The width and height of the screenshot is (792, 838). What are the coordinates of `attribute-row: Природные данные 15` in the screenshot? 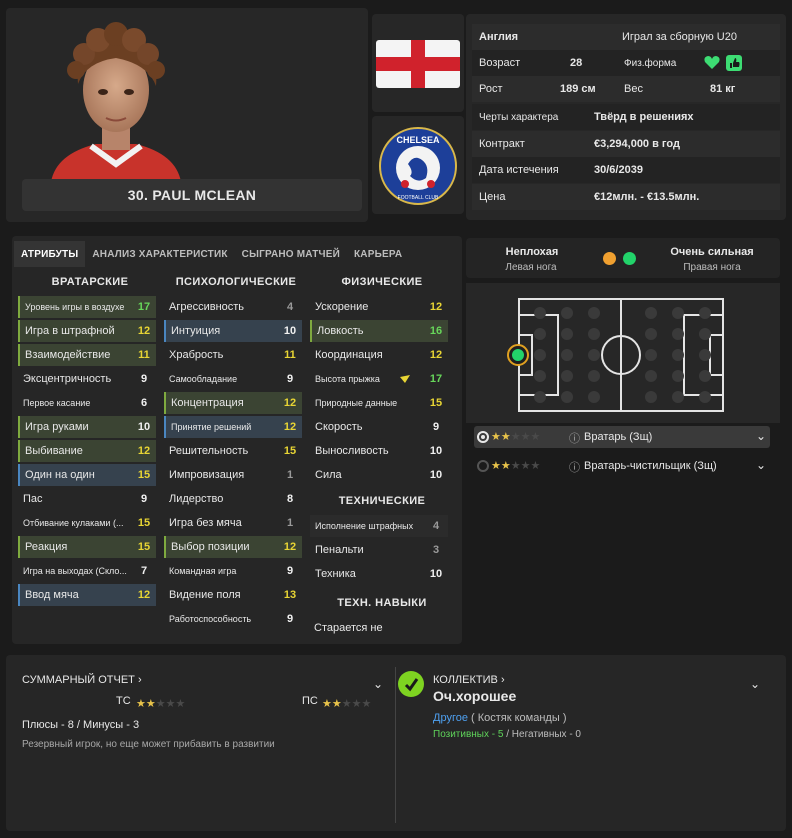 It's located at (379, 403).